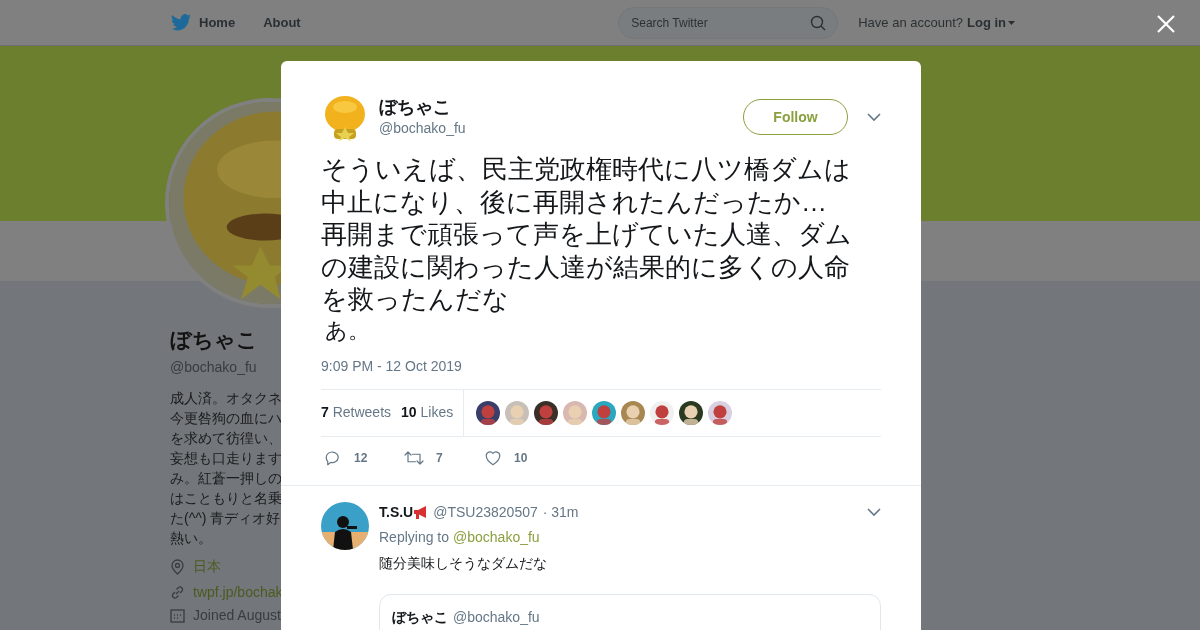 Image resolution: width=1200 pixels, height=630 pixels. Describe the element at coordinates (361, 458) in the screenshot. I see `action-count: 12` at that location.